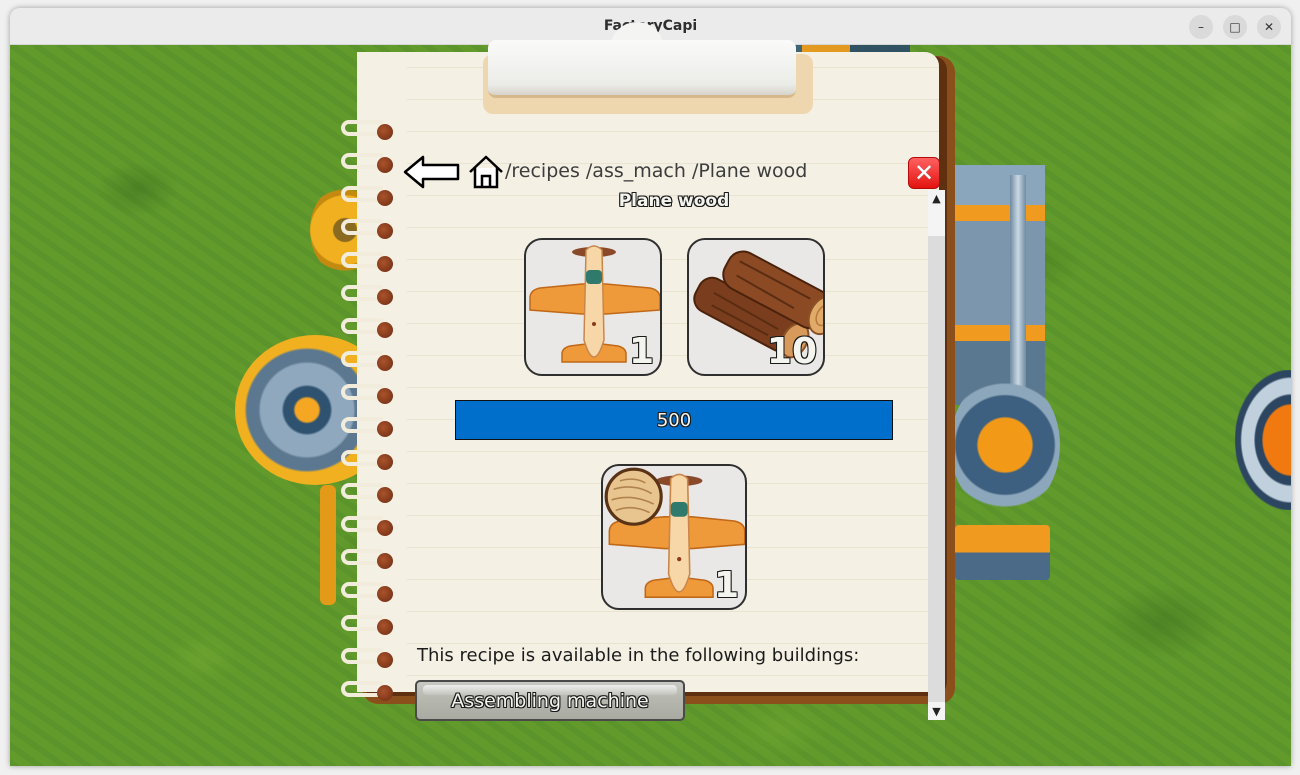 This screenshot has width=1300, height=775. I want to click on clip-bar, so click(642, 69).